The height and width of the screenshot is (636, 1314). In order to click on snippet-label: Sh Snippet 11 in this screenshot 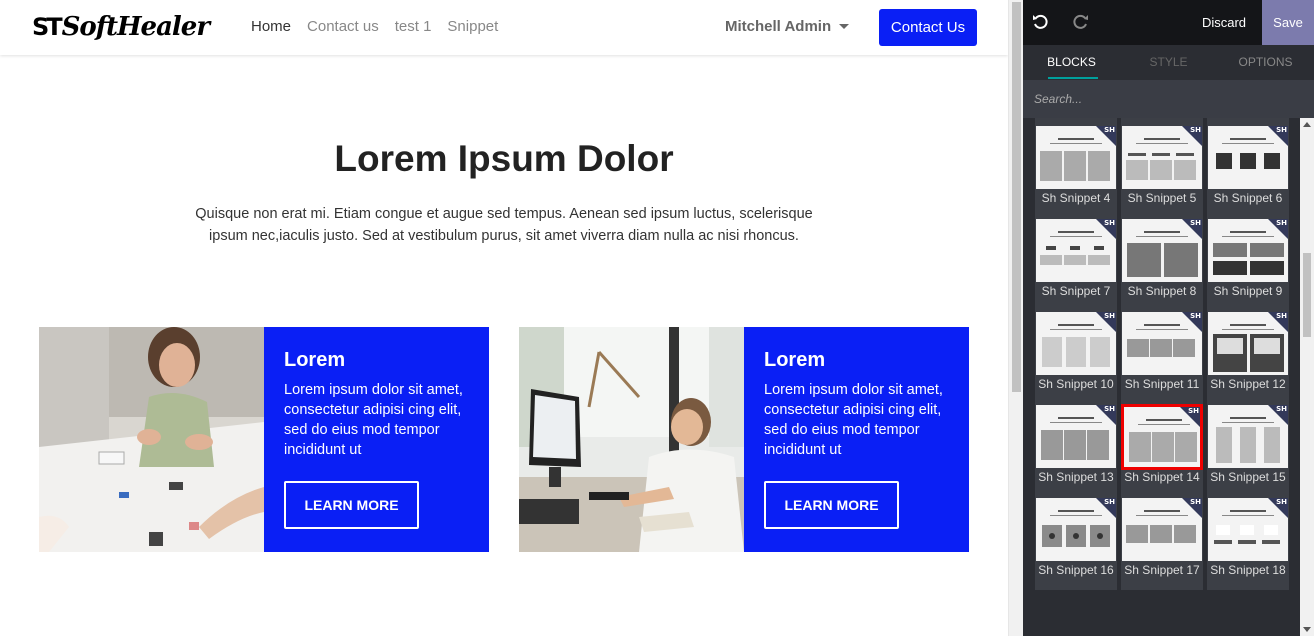, I will do `click(1162, 384)`.